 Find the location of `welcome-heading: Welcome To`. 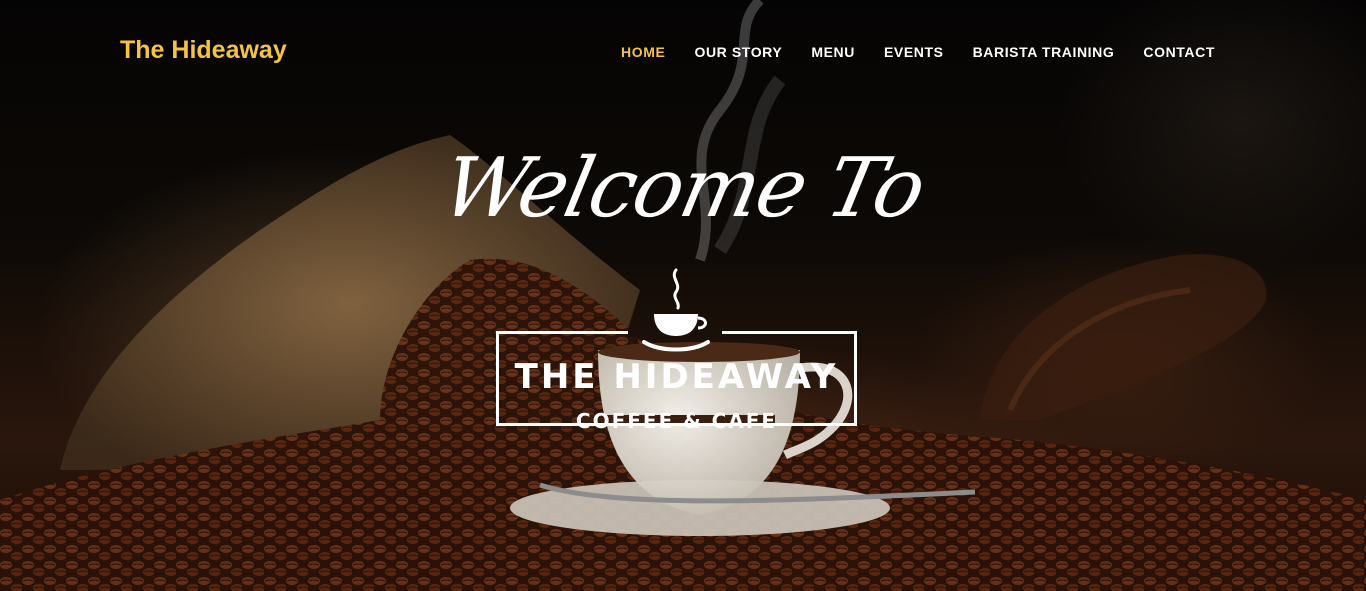

welcome-heading: Welcome To is located at coordinates (683, 188).